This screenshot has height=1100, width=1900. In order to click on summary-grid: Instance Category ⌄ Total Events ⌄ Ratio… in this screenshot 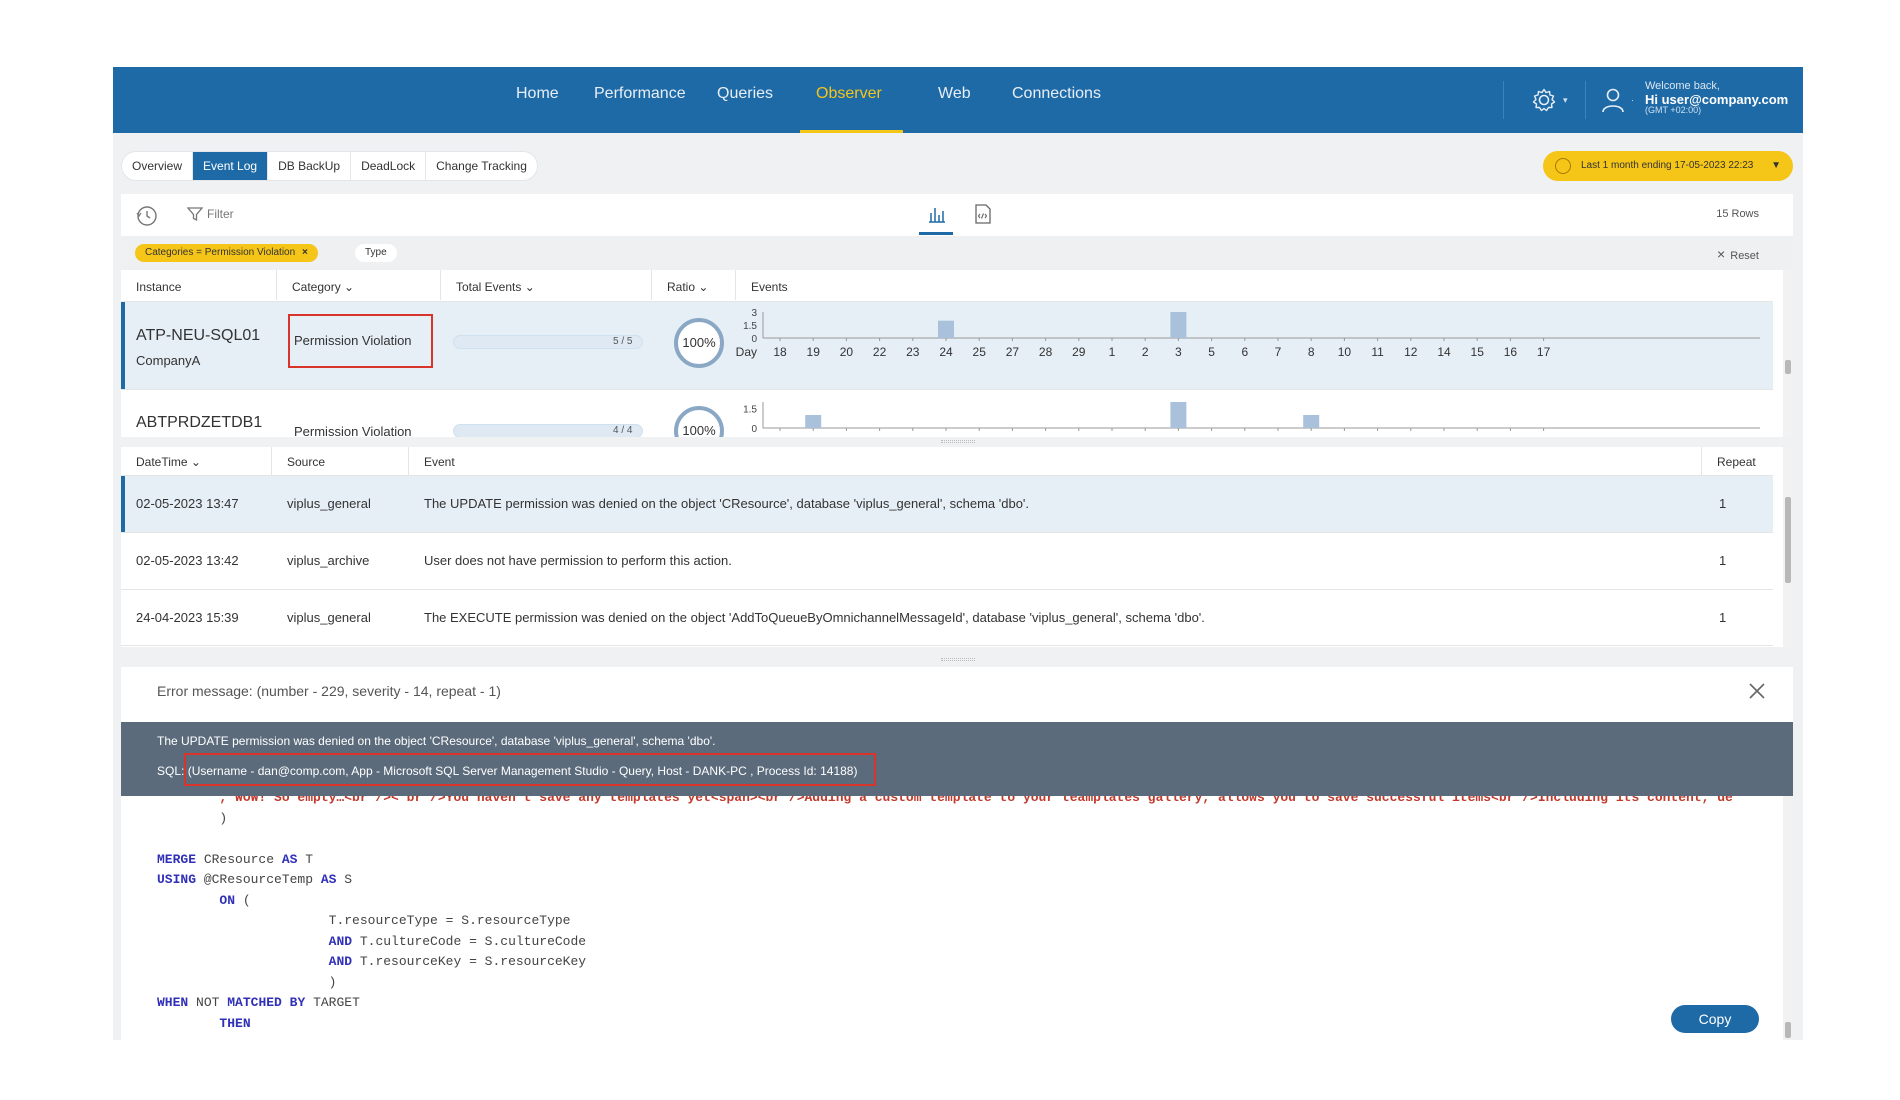, I will do `click(957, 353)`.